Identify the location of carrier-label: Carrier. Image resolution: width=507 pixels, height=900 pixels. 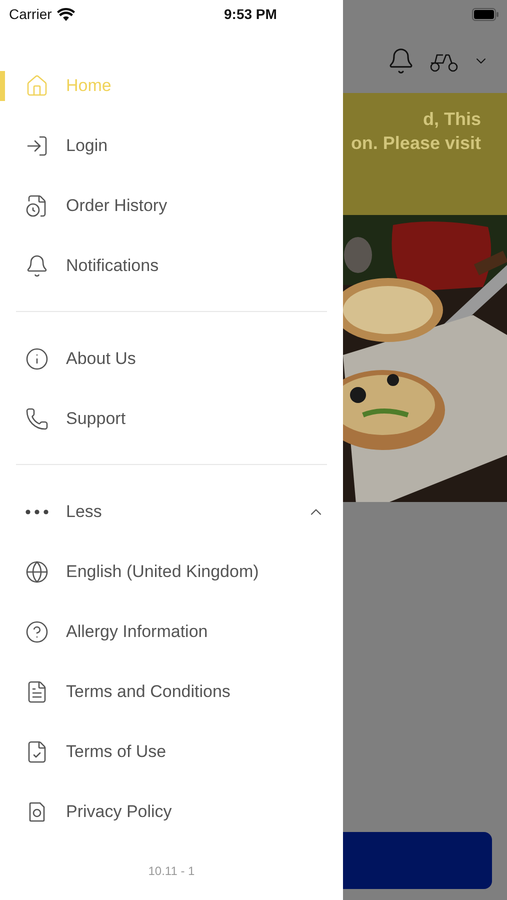
(30, 14).